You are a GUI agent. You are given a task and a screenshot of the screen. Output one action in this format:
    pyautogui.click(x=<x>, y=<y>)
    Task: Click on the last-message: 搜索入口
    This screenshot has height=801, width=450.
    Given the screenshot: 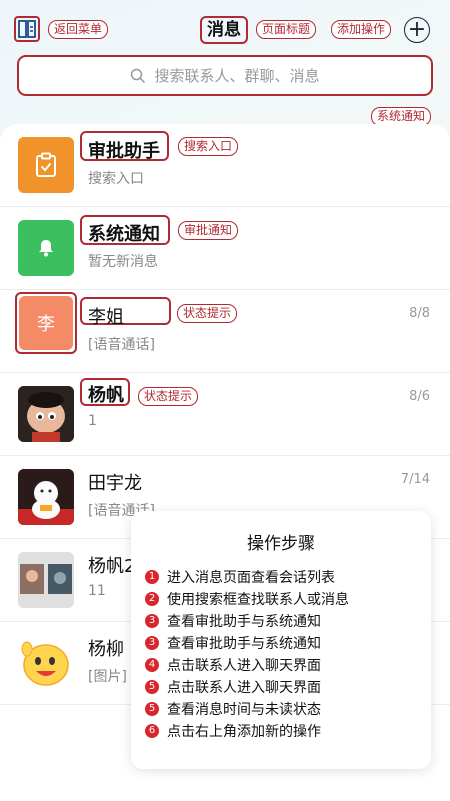 What is the action you would take?
    pyautogui.click(x=116, y=179)
    